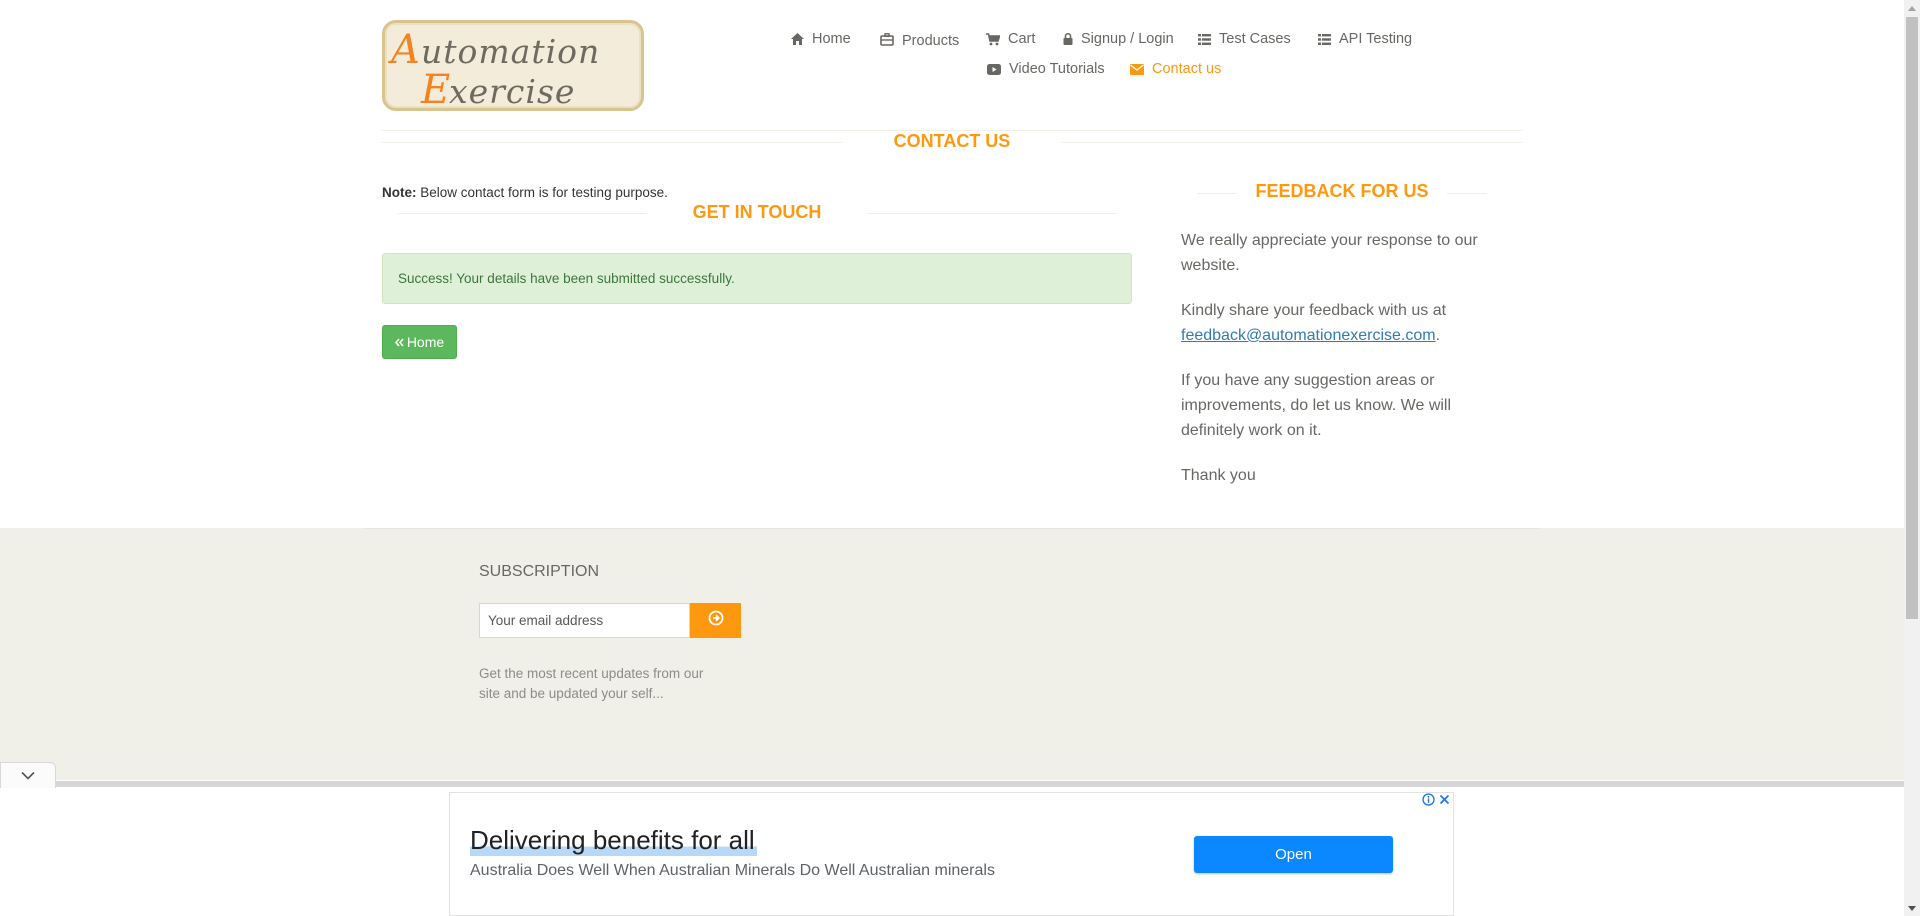 The height and width of the screenshot is (916, 1920). Describe the element at coordinates (993, 39) in the screenshot. I see `cart-icon` at that location.